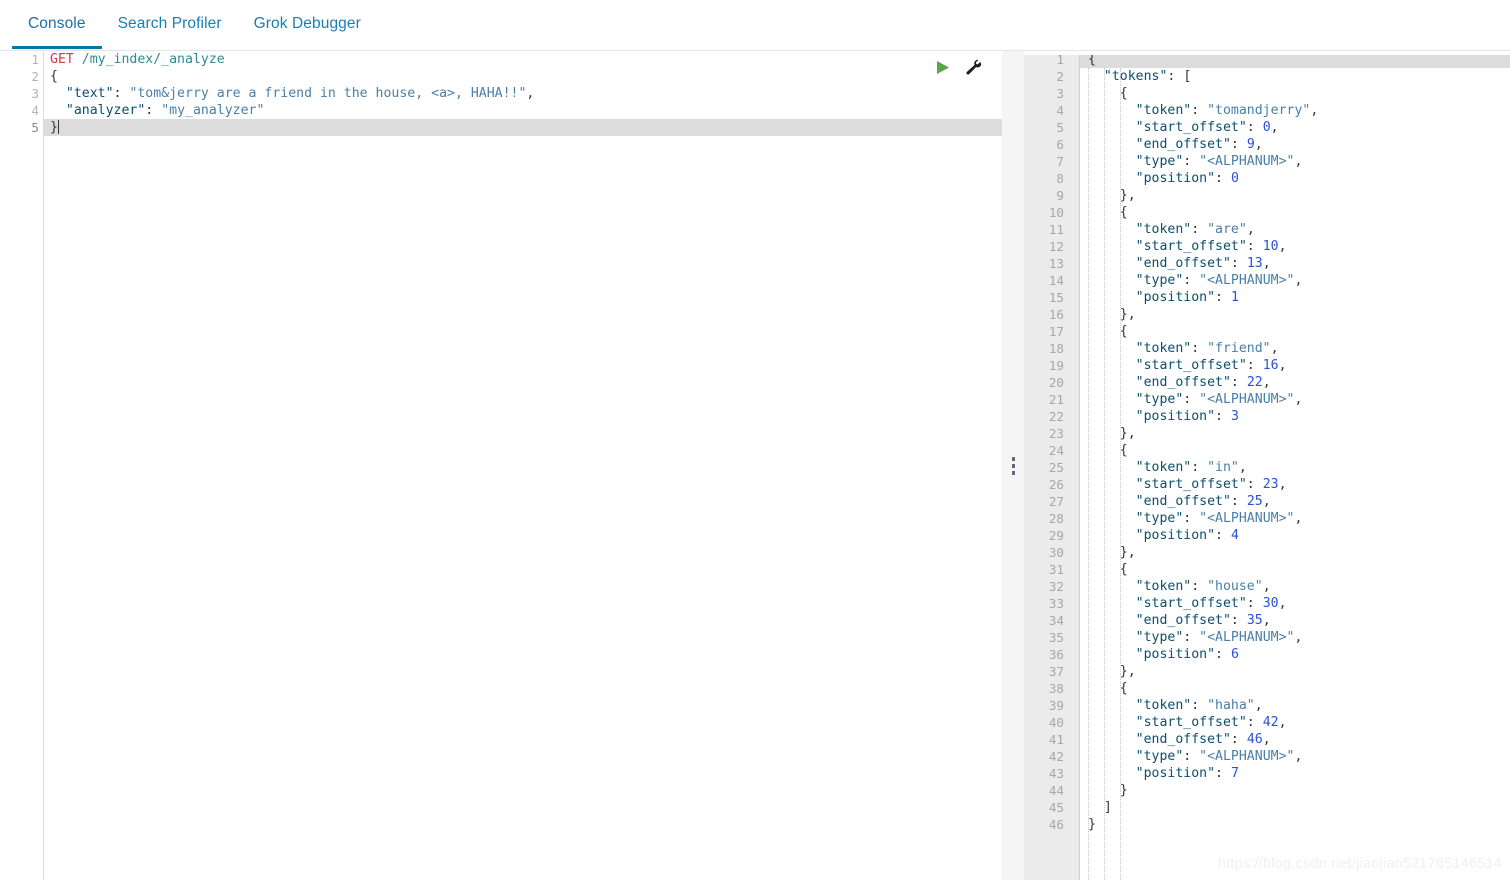 This screenshot has height=880, width=1510. Describe the element at coordinates (1056, 348) in the screenshot. I see `line-number: 18` at that location.